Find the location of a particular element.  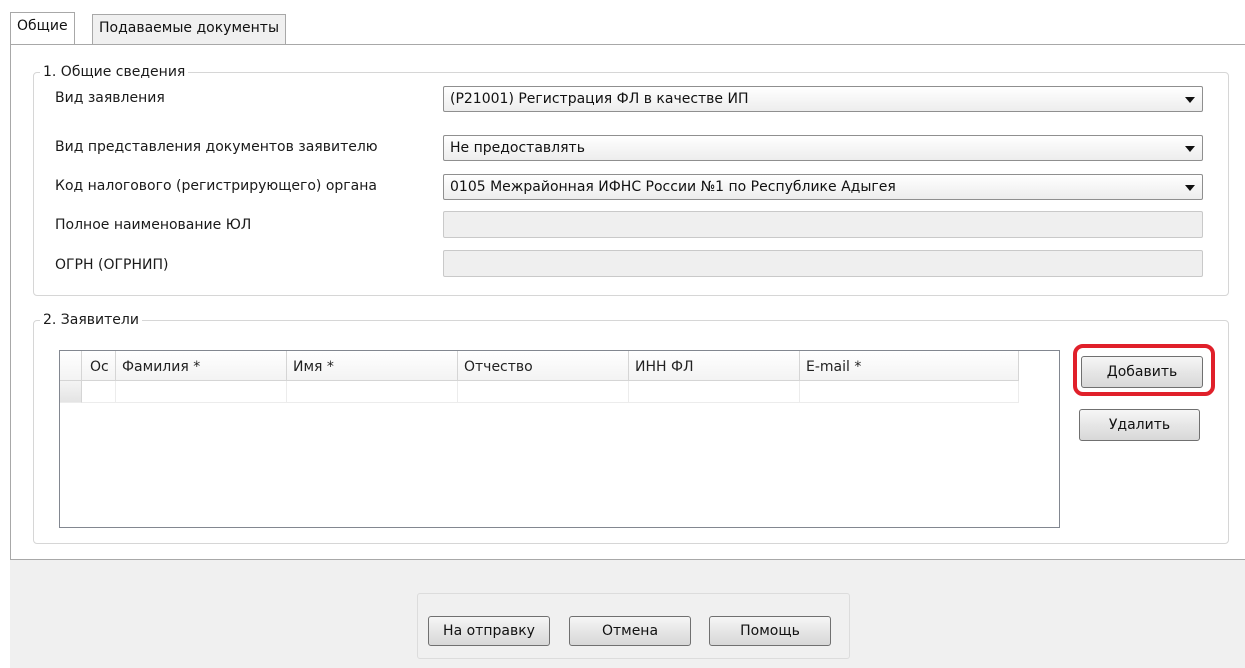

help-button: Помощь is located at coordinates (770, 631).